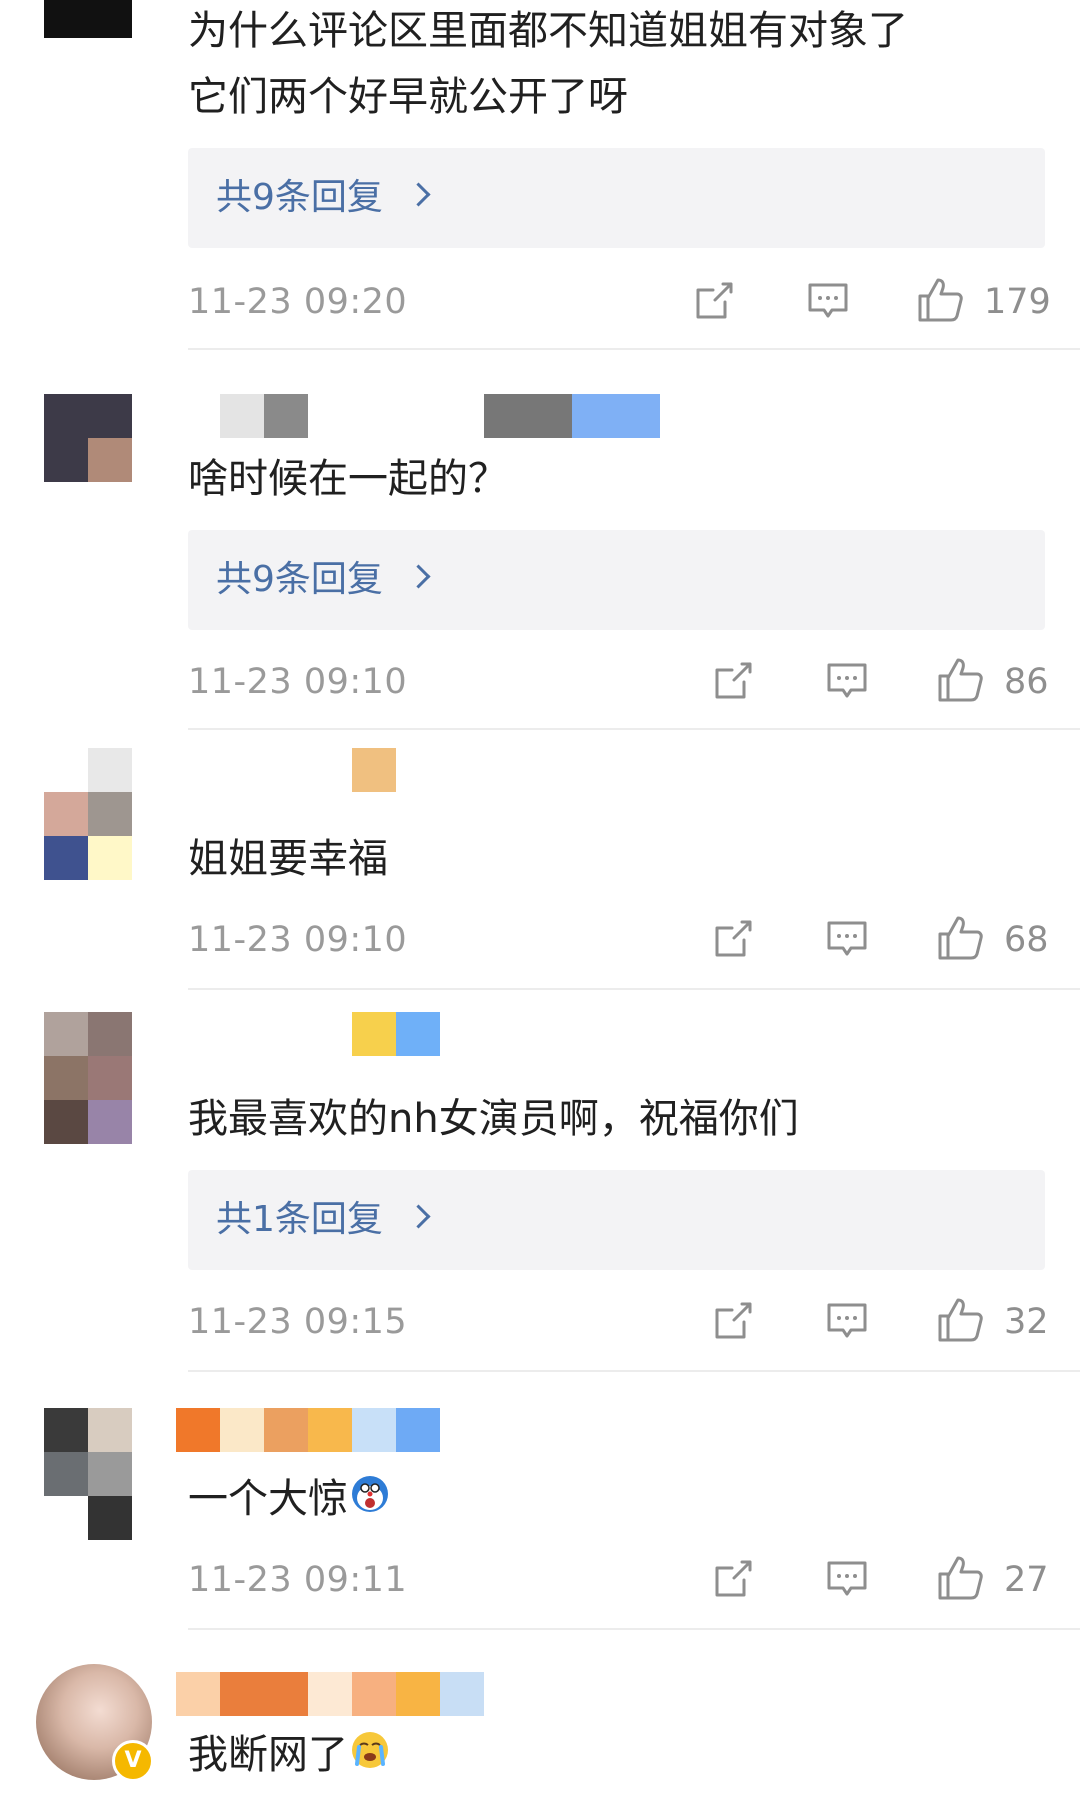 Image resolution: width=1080 pixels, height=1796 pixels. Describe the element at coordinates (540, 1580) in the screenshot. I see `comment-meta: 11-23 09:11 27` at that location.